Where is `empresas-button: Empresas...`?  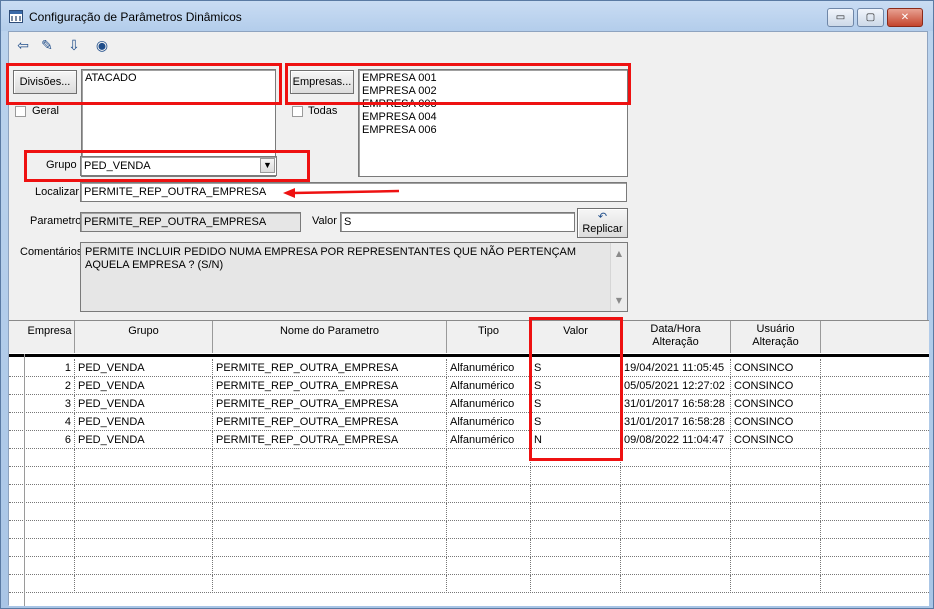 empresas-button: Empresas... is located at coordinates (322, 82).